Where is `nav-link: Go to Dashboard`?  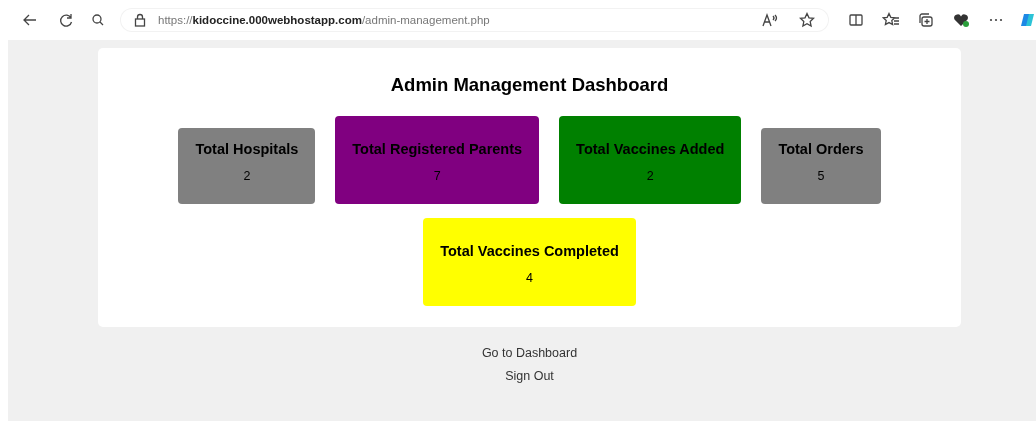 nav-link: Go to Dashboard is located at coordinates (529, 353).